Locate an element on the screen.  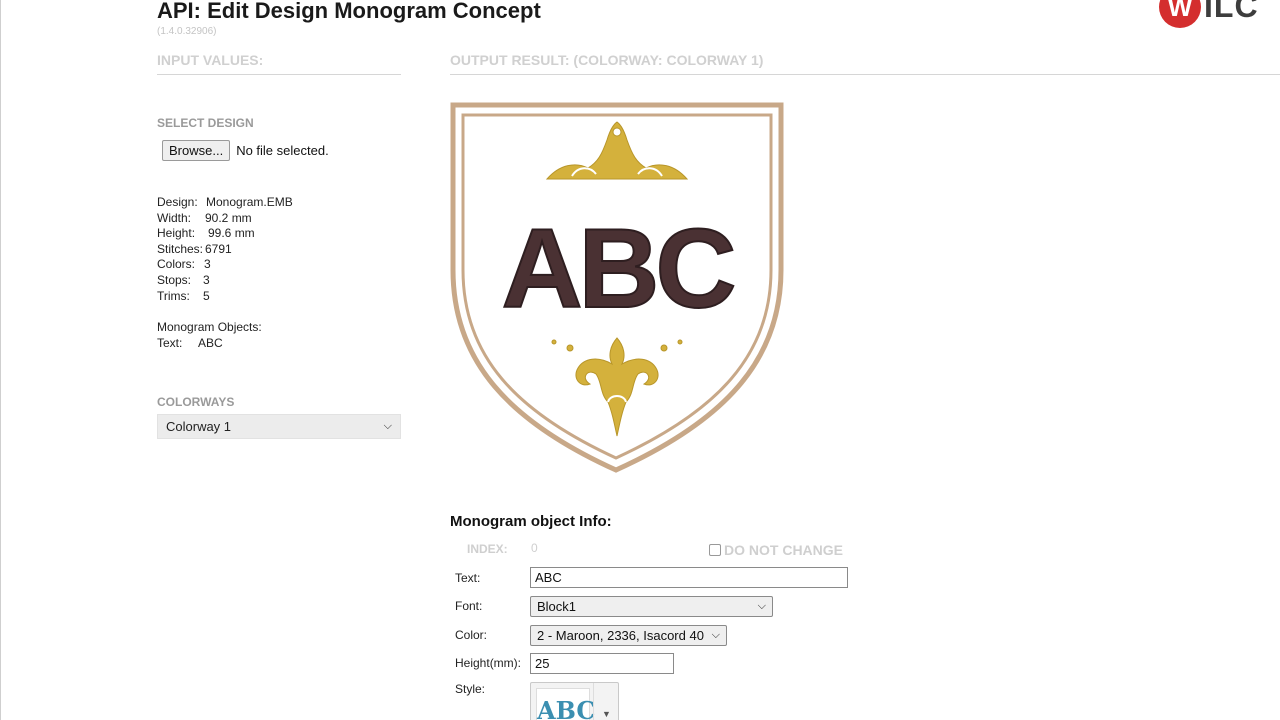
height-value: 99.6 mm is located at coordinates (231, 233).